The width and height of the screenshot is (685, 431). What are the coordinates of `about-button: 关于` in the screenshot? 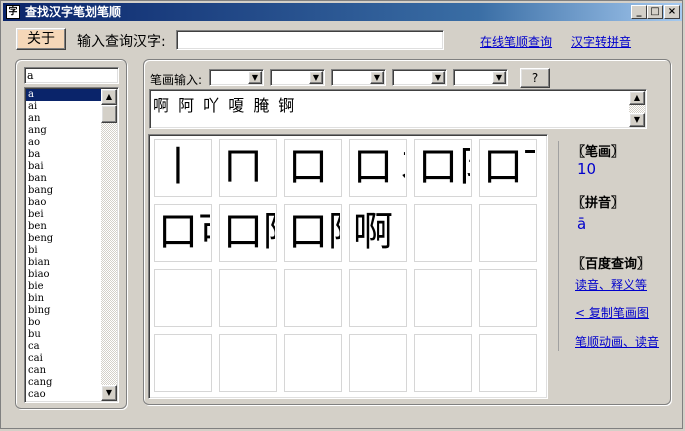 It's located at (41, 39).